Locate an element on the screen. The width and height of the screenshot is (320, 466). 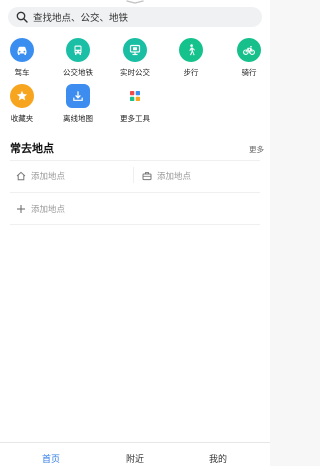
section-title: 常去地点 is located at coordinates (32, 148).